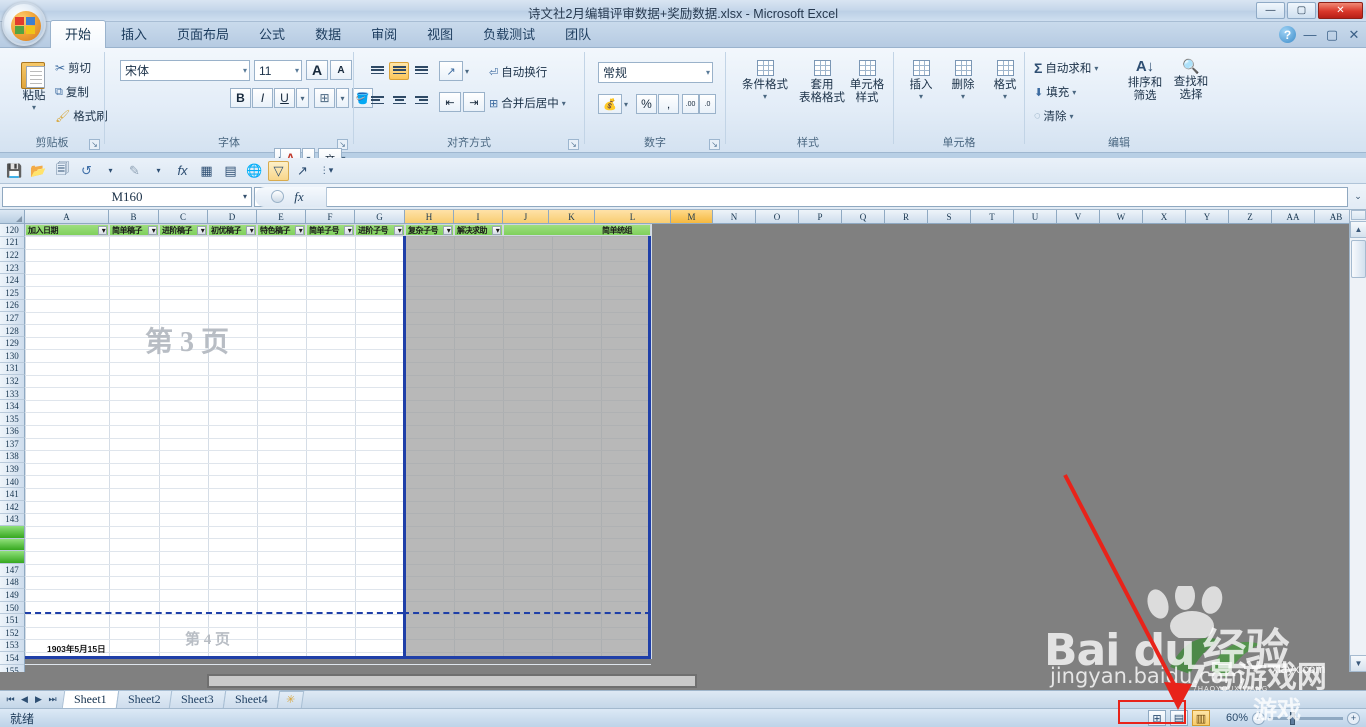 This screenshot has width=1366, height=727. I want to click on open-icon: 📂, so click(38, 171).